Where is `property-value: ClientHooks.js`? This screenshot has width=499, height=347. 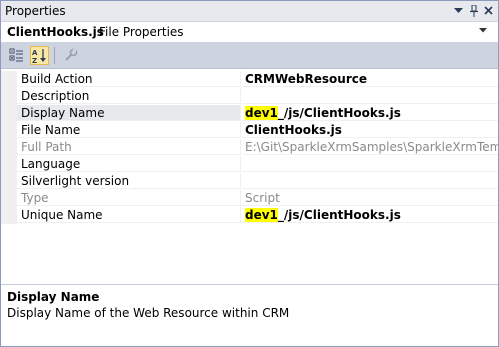
property-value: ClientHooks.js is located at coordinates (370, 130).